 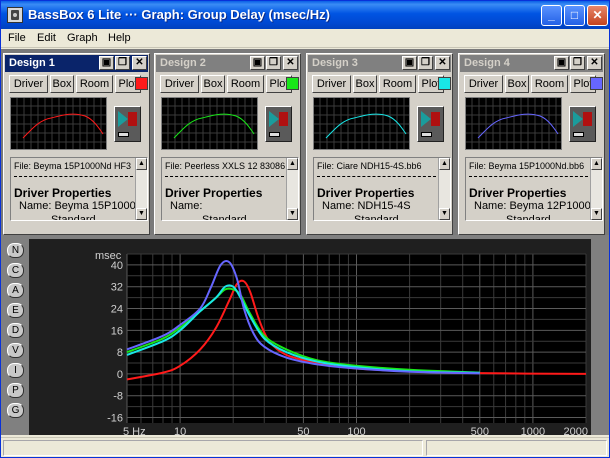 I want to click on graph-tool-button-n: N, so click(x=15, y=250).